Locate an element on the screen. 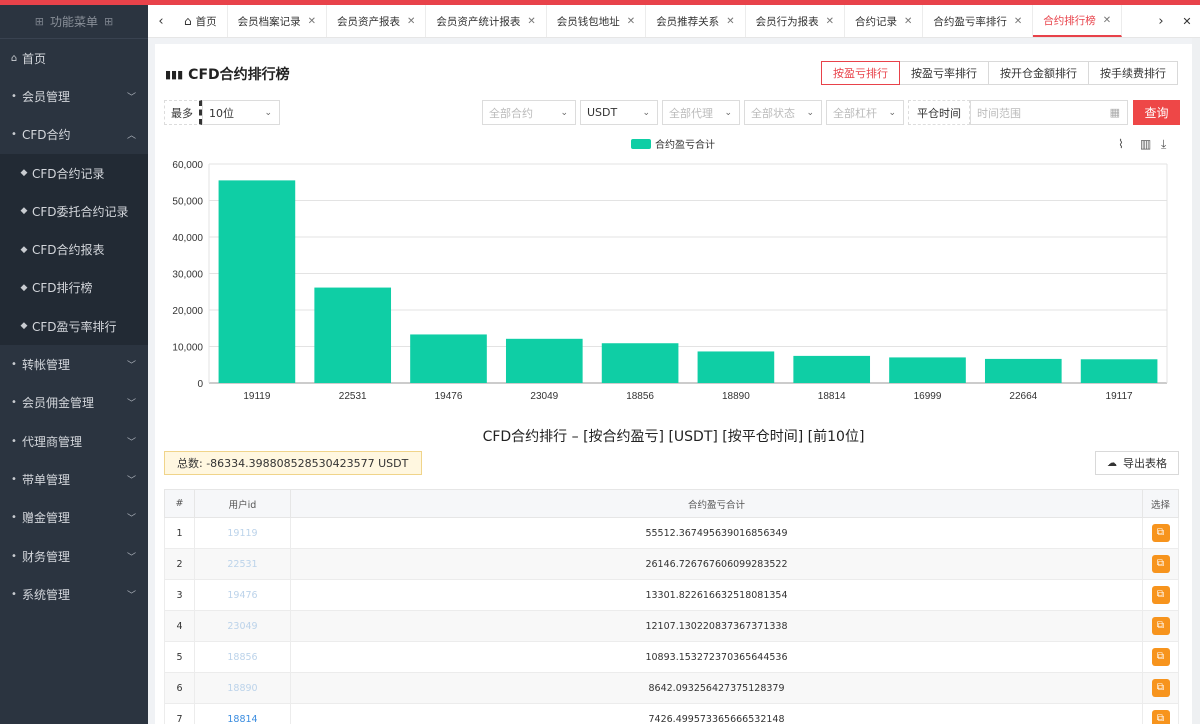 The width and height of the screenshot is (1200, 724). sidebar-item-0: ⌂ 首页 is located at coordinates (74, 58).